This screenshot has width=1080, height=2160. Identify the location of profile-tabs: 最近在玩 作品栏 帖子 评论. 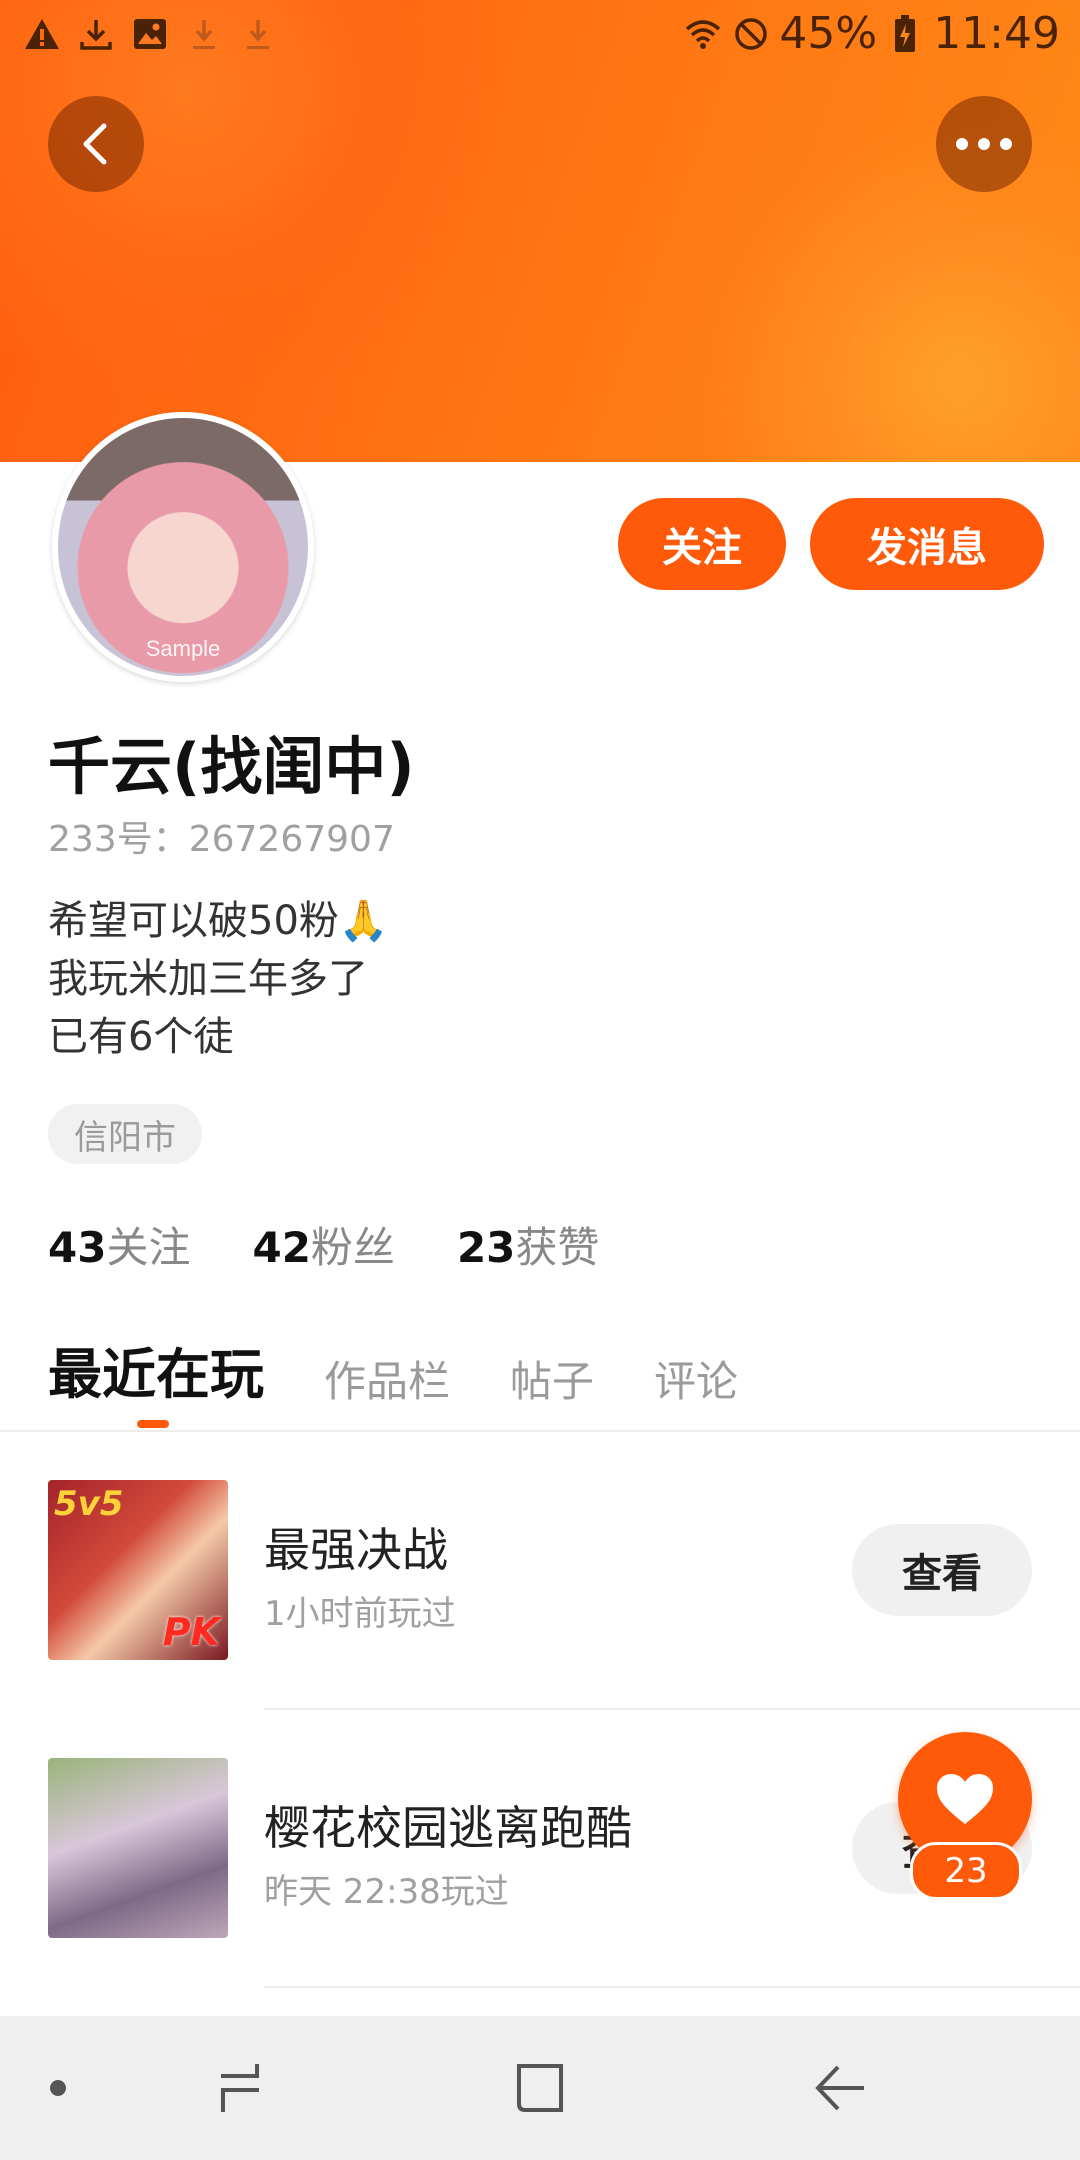
(393, 1369).